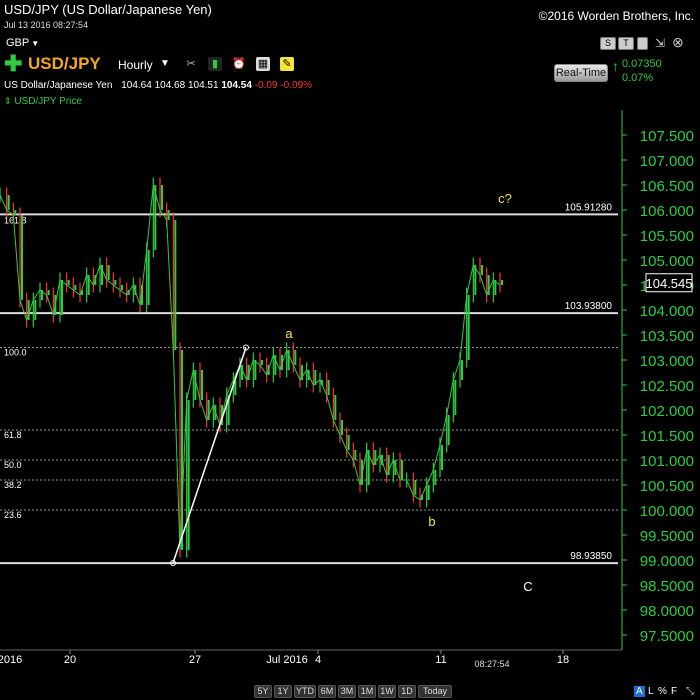  What do you see at coordinates (667, 361) in the screenshot?
I see `y-tick-label: 103.000` at bounding box center [667, 361].